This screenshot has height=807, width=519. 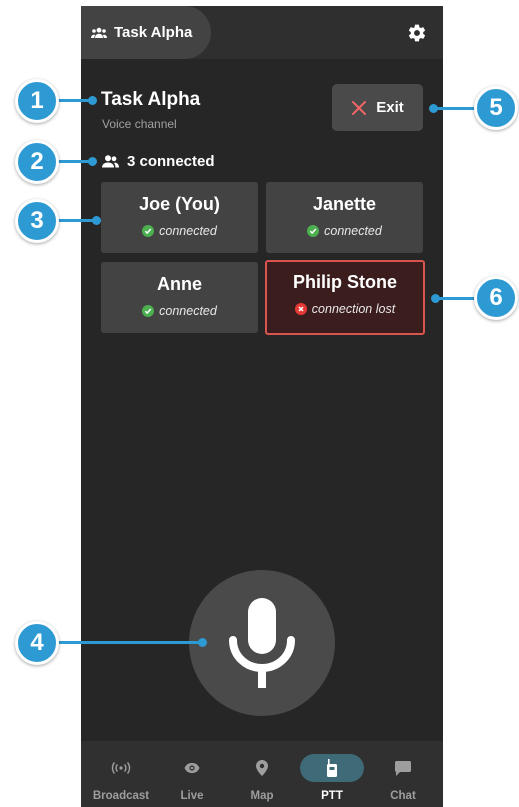 What do you see at coordinates (192, 796) in the screenshot?
I see `nav-live-label: Live` at bounding box center [192, 796].